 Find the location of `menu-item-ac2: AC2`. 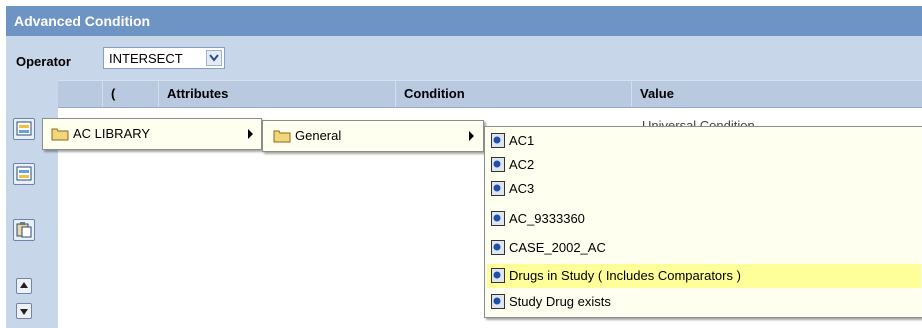

menu-item-ac2: AC2 is located at coordinates (704, 165).